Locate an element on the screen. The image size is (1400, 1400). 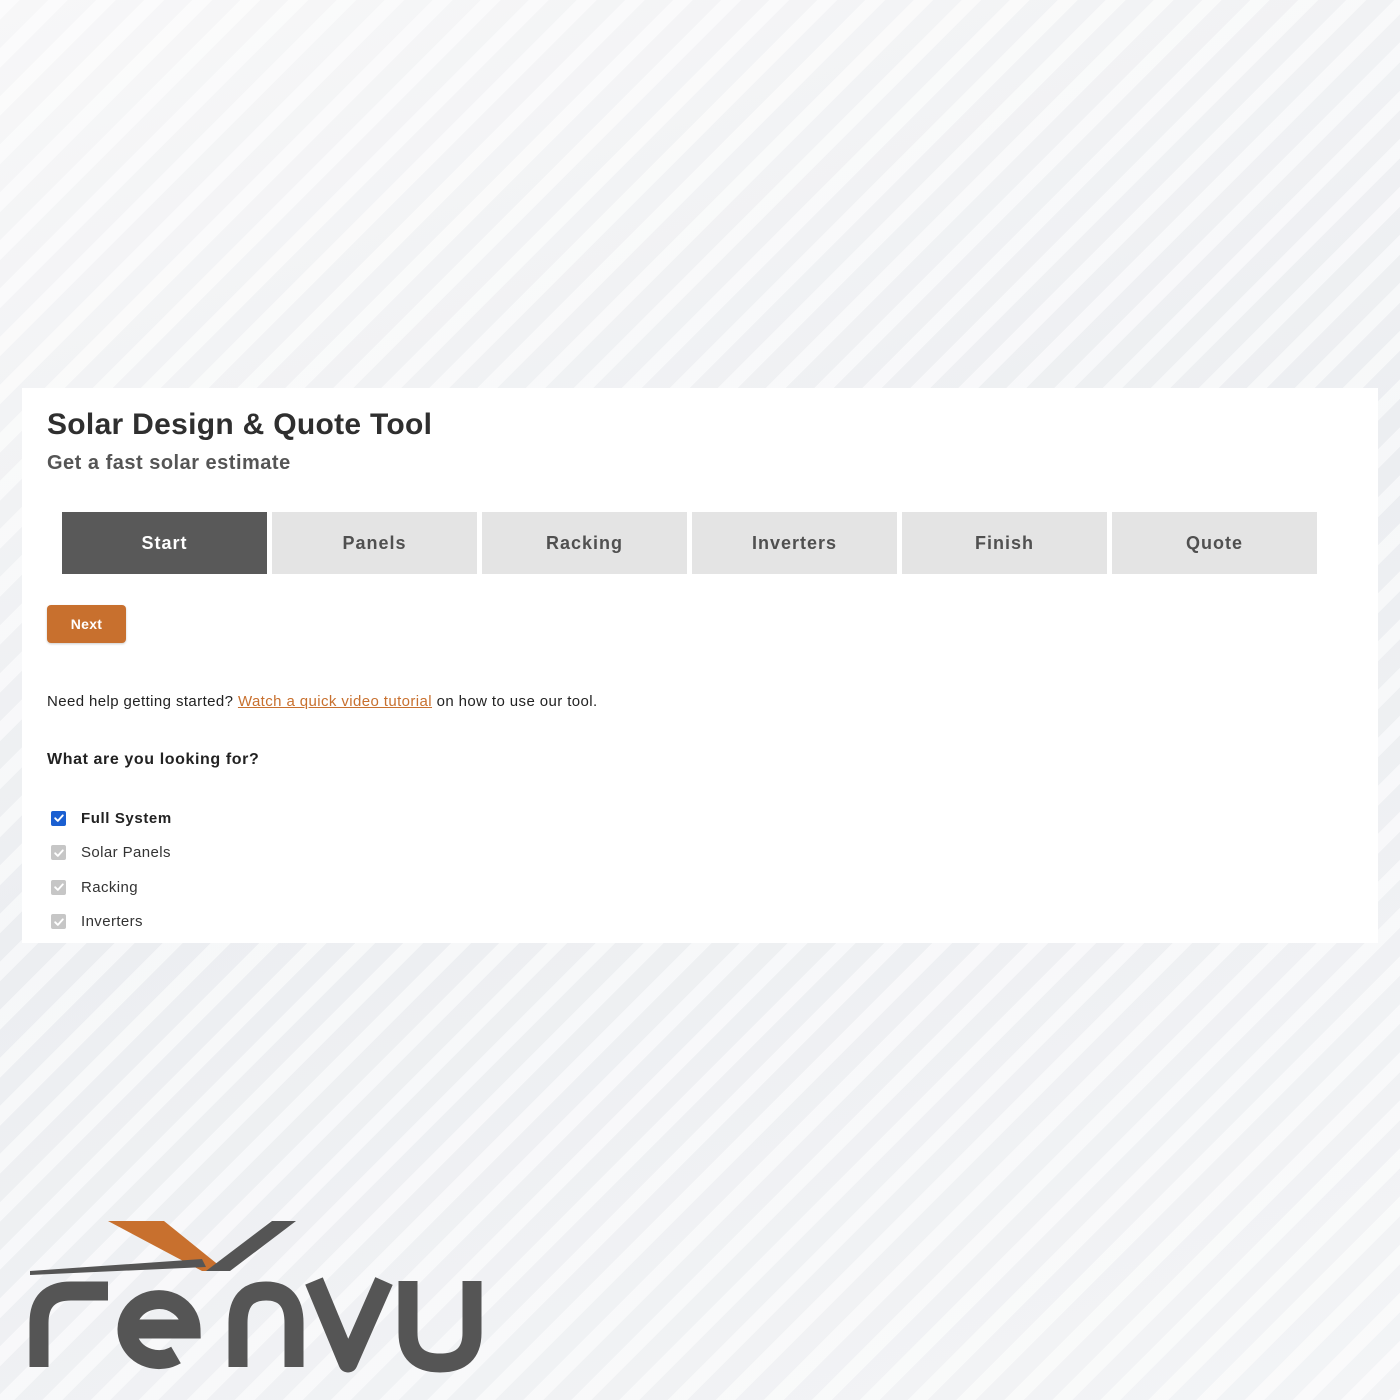
option-label: Solar Panels is located at coordinates (126, 853).